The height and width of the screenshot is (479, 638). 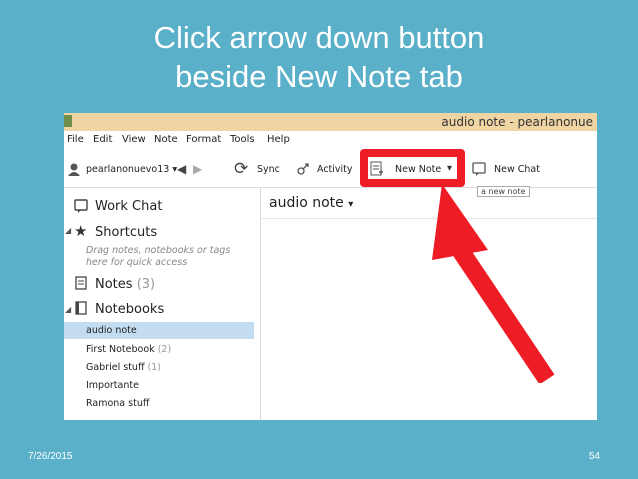 I want to click on activity-icon, so click(x=303, y=169).